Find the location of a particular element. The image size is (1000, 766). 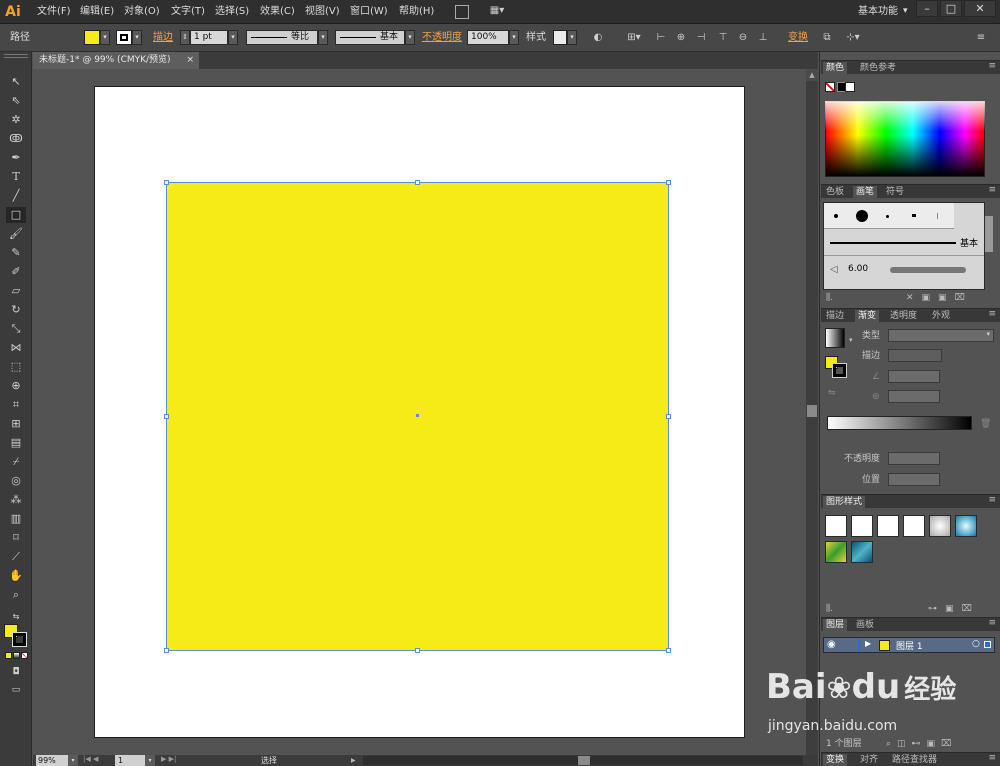

shape-builder-tool-icon: ⊕ is located at coordinates (16, 386).